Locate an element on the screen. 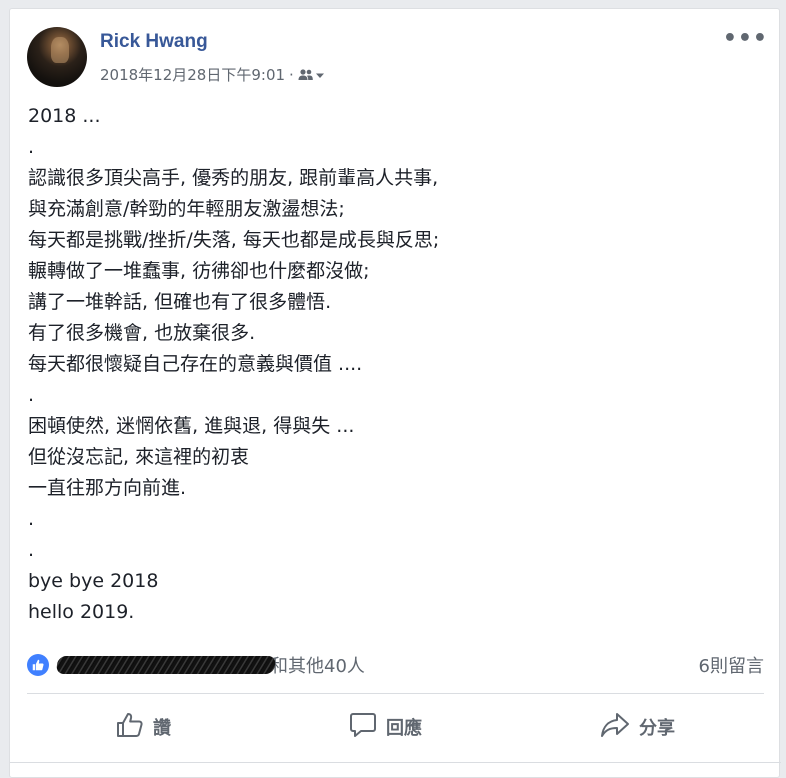  like-reaction-icon is located at coordinates (38, 665).